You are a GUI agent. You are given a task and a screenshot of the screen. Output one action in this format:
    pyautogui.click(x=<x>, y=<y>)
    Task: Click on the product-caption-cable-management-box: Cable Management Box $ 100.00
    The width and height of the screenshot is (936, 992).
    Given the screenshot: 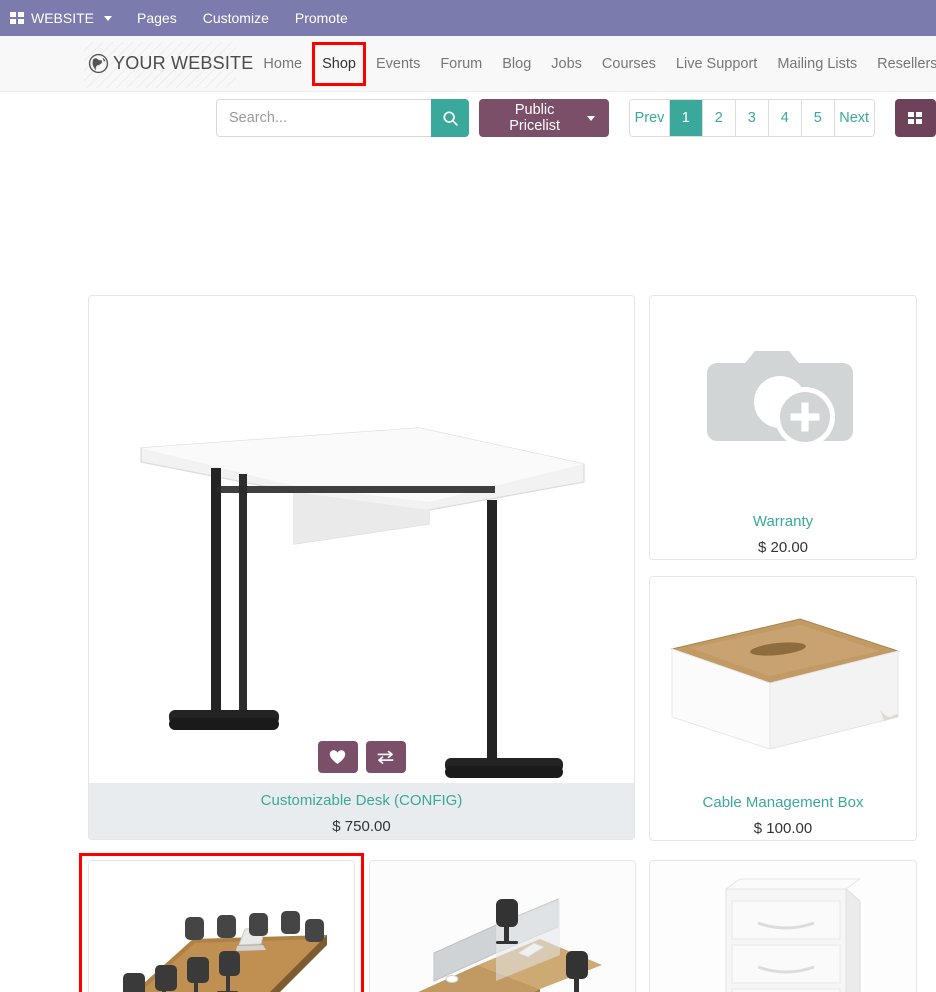 What is the action you would take?
    pyautogui.click(x=783, y=812)
    